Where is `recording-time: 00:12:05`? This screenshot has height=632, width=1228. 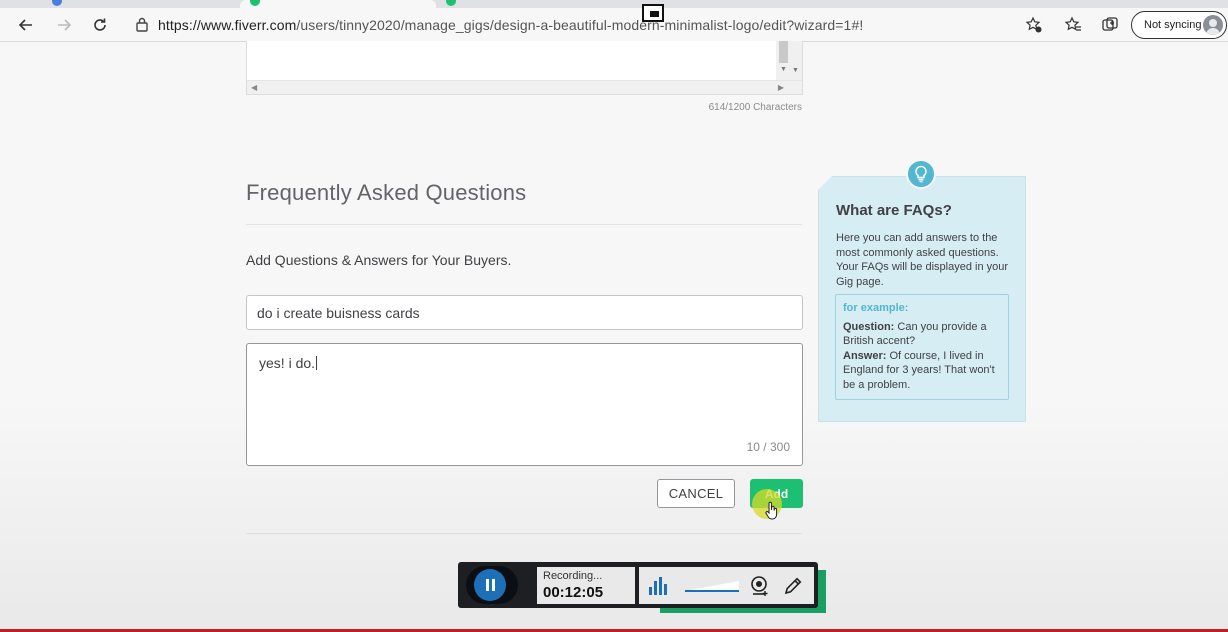
recording-time: 00:12:05 is located at coordinates (573, 592).